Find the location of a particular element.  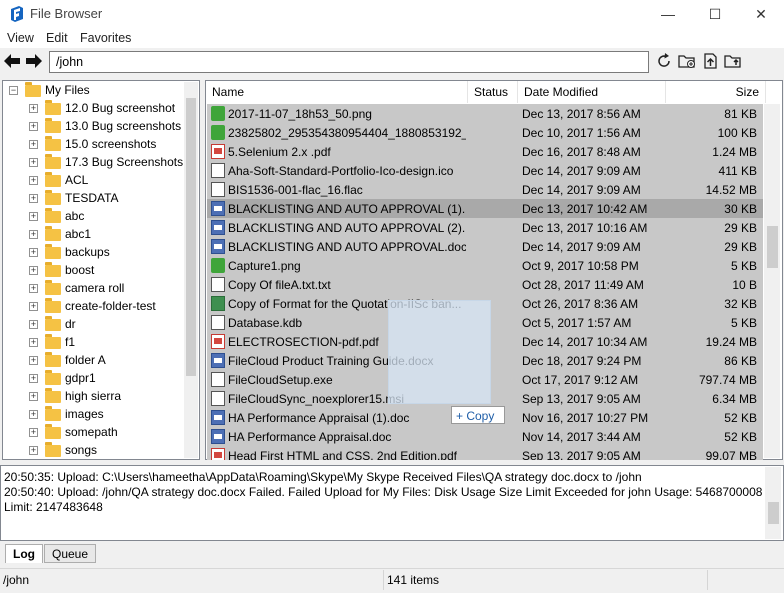

tree-item: + backups is located at coordinates (93, 252).